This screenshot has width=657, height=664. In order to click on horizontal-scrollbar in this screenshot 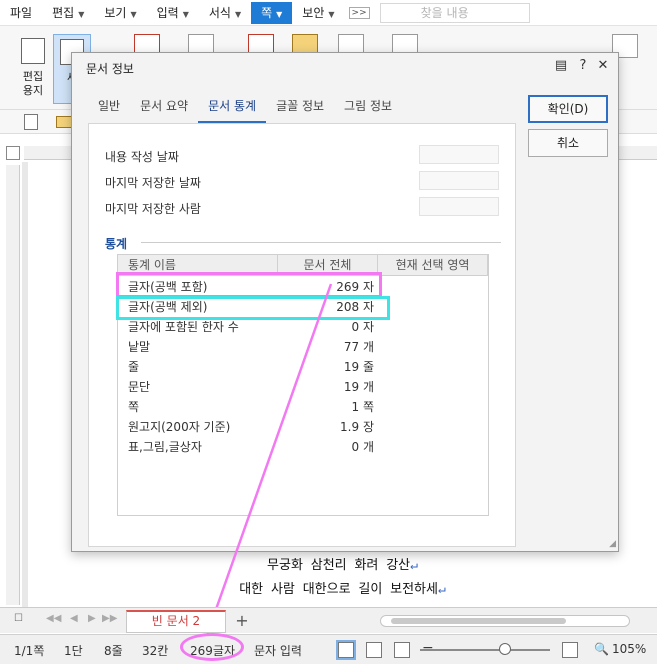, I will do `click(505, 621)`.